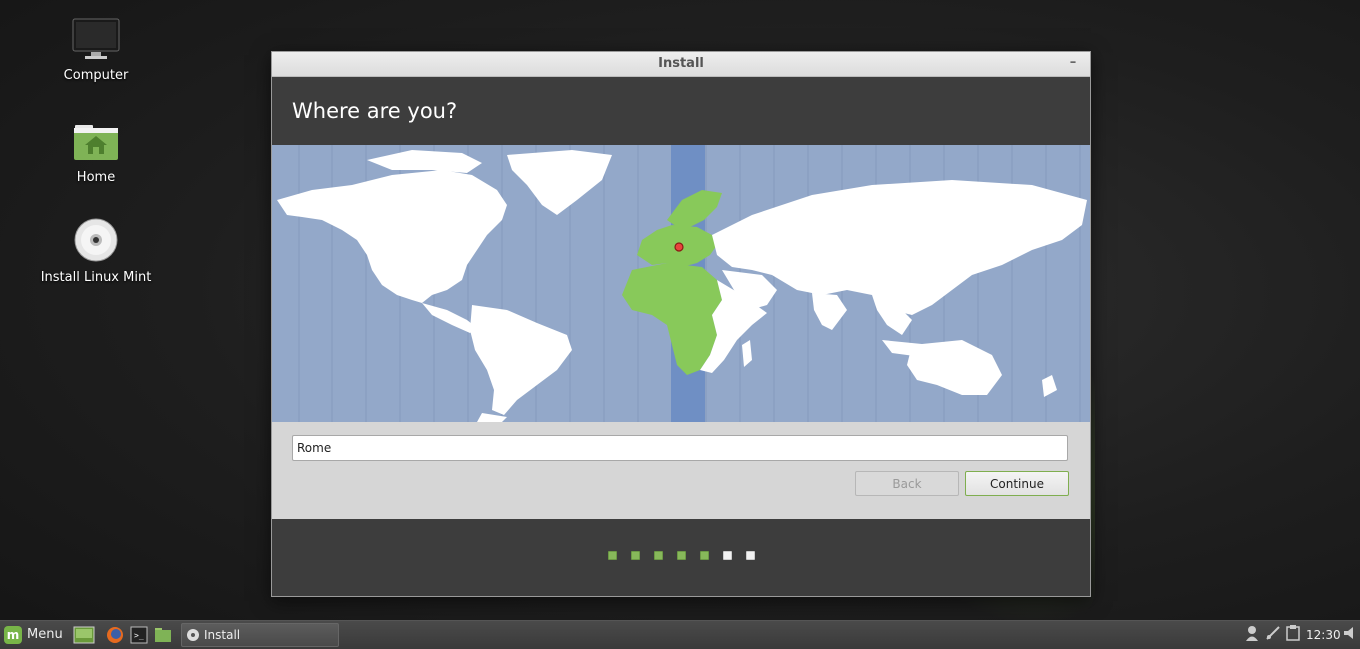 The width and height of the screenshot is (1360, 649). I want to click on window-titlebar: Install –, so click(681, 64).